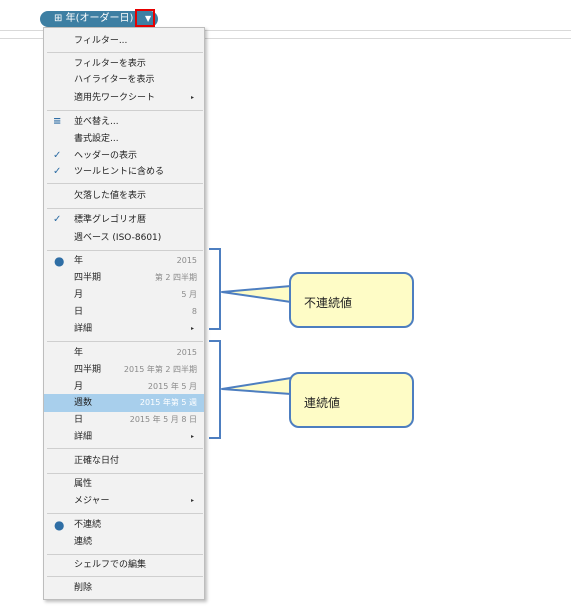 The width and height of the screenshot is (571, 616). Describe the element at coordinates (124, 295) in the screenshot. I see `menu-item-discrete-month: 月 5 月` at that location.